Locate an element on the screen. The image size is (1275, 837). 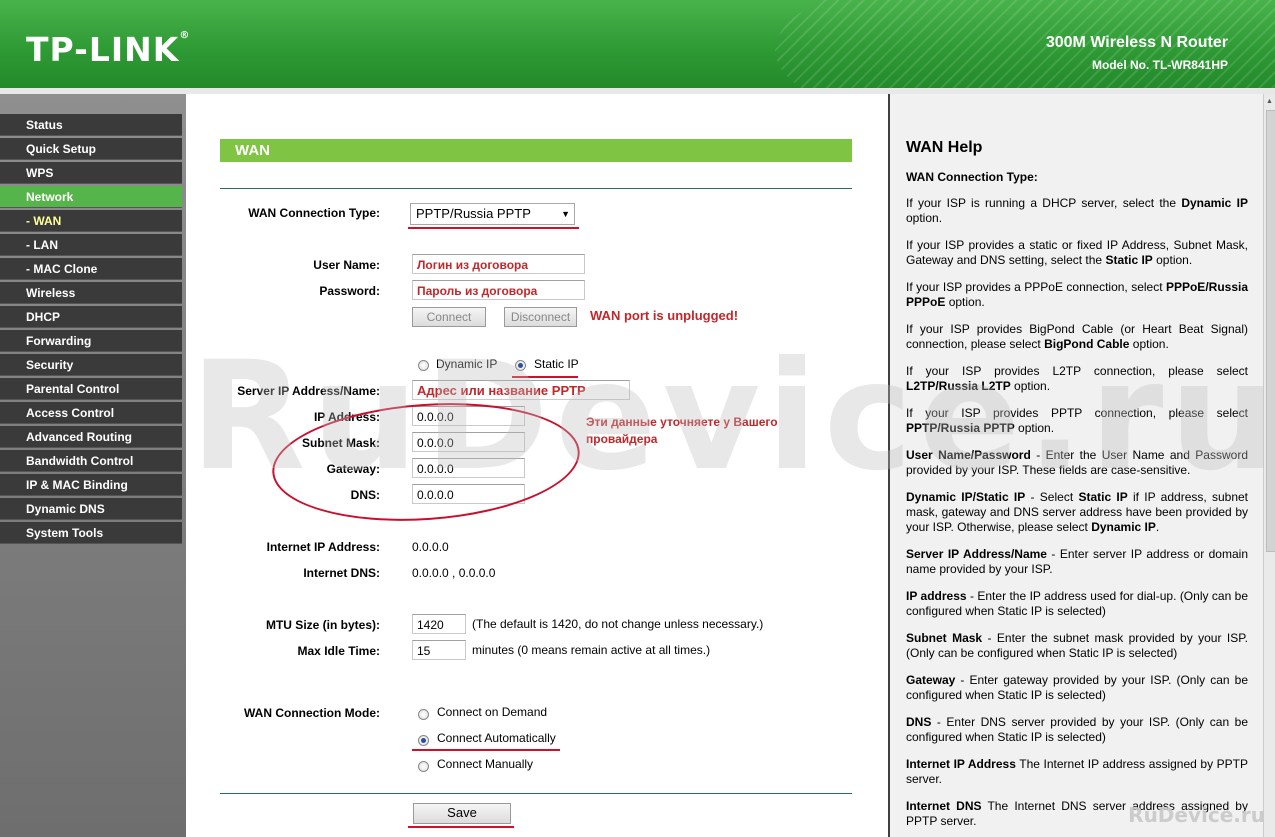
scroll-up-icon: ▲ is located at coordinates (1269, 101).